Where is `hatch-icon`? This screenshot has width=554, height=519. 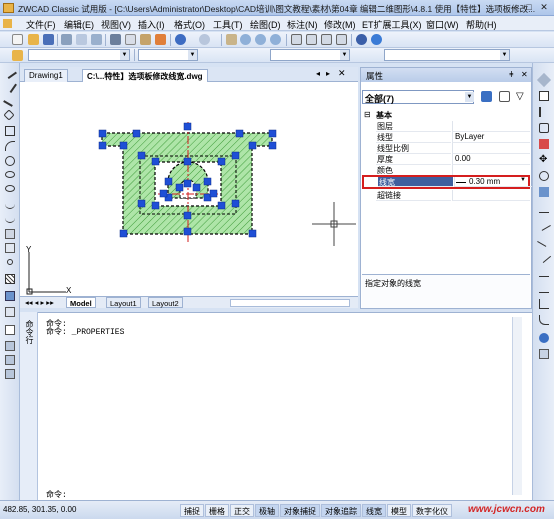 hatch-icon is located at coordinates (10, 279).